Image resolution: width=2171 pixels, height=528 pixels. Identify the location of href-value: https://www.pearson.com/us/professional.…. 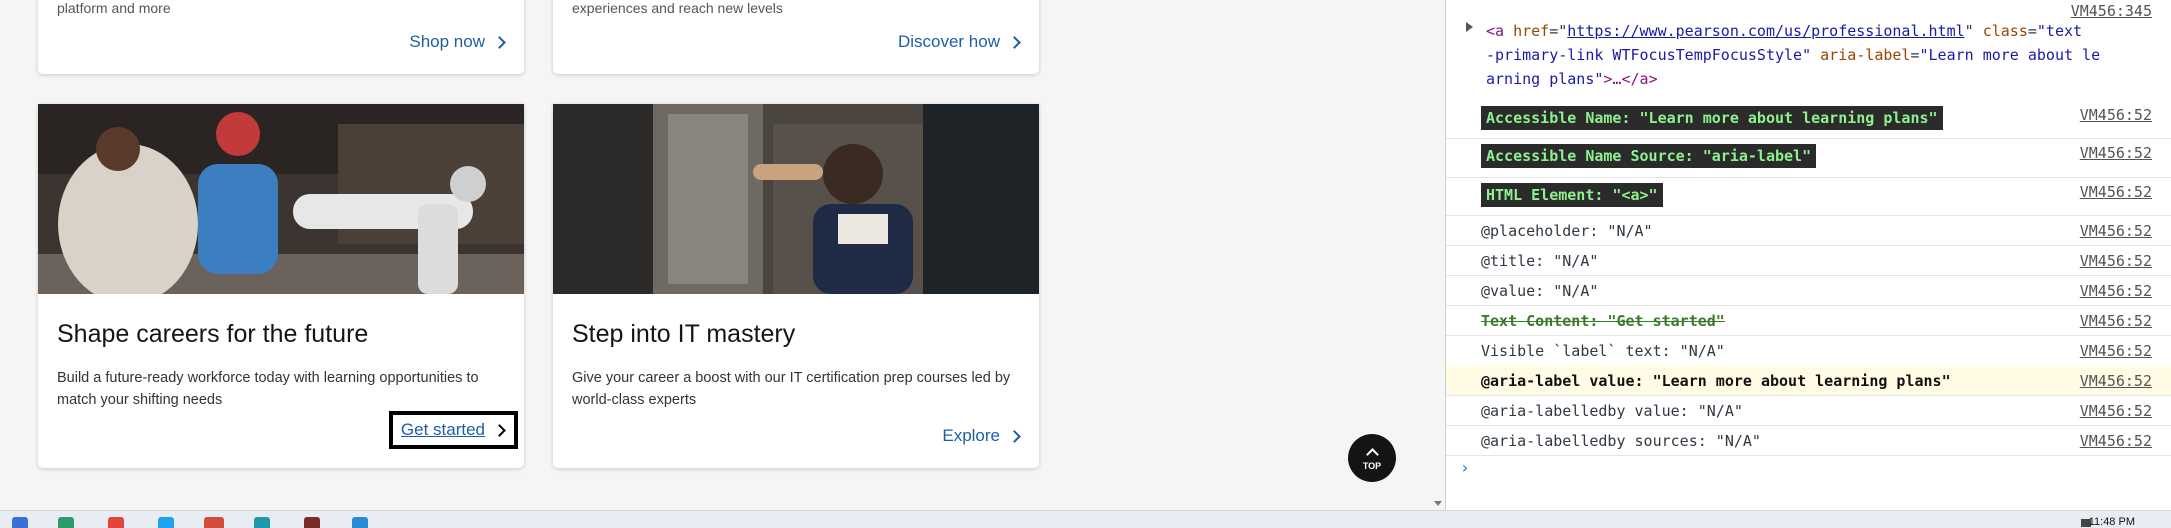
(1765, 31).